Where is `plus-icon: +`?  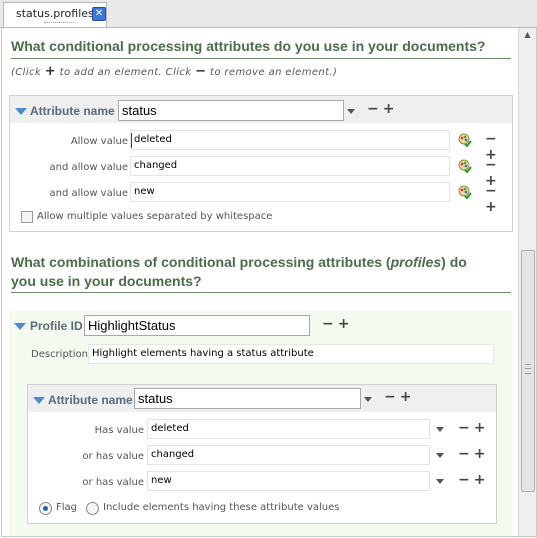 plus-icon: + is located at coordinates (50, 71).